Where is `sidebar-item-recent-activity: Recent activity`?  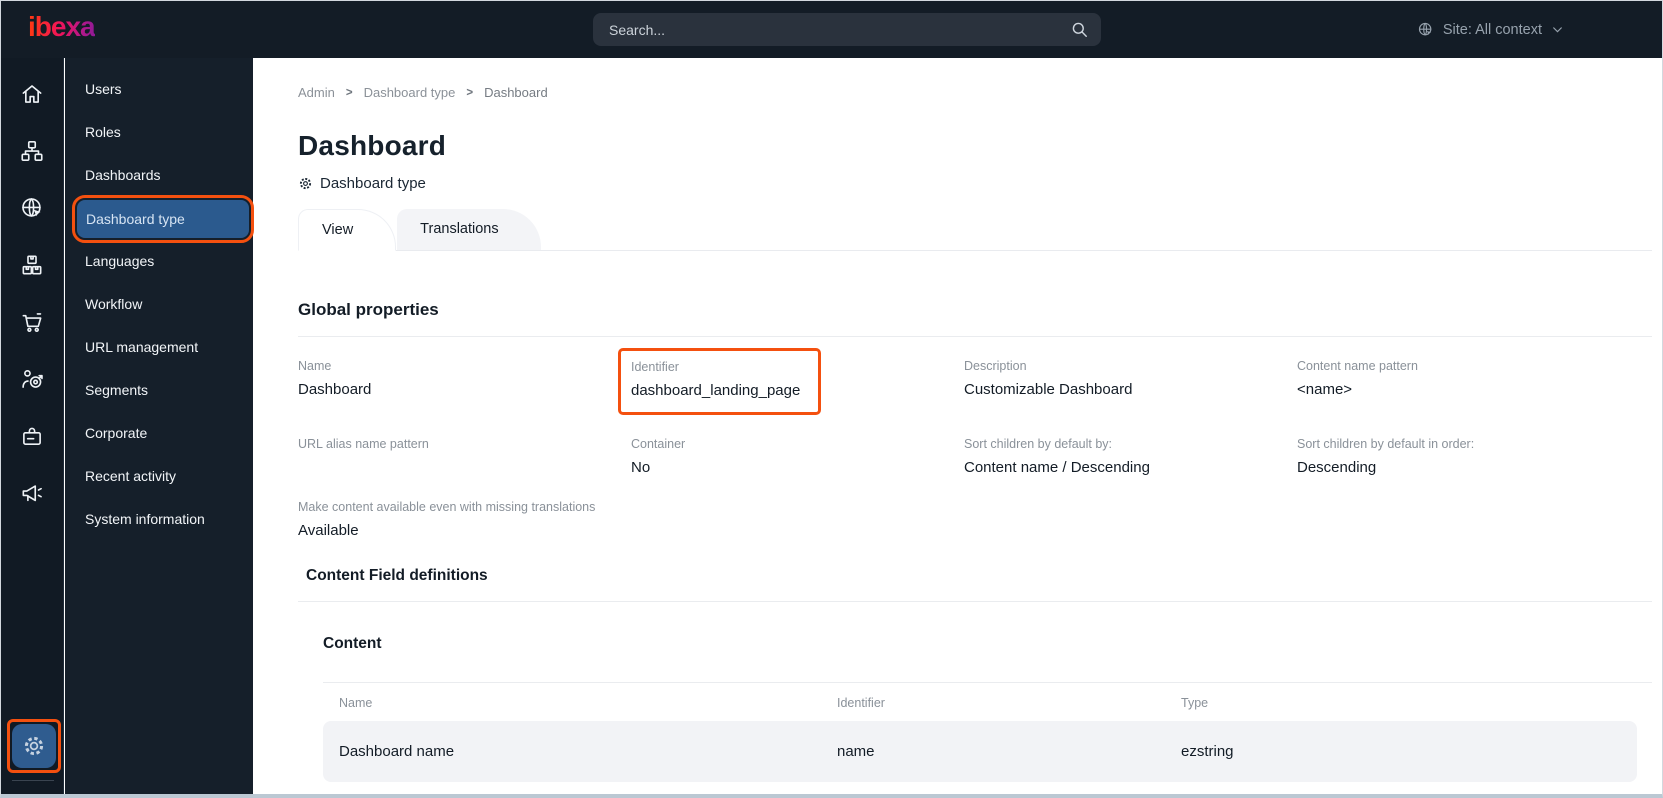 sidebar-item-recent-activity: Recent activity is located at coordinates (159, 476).